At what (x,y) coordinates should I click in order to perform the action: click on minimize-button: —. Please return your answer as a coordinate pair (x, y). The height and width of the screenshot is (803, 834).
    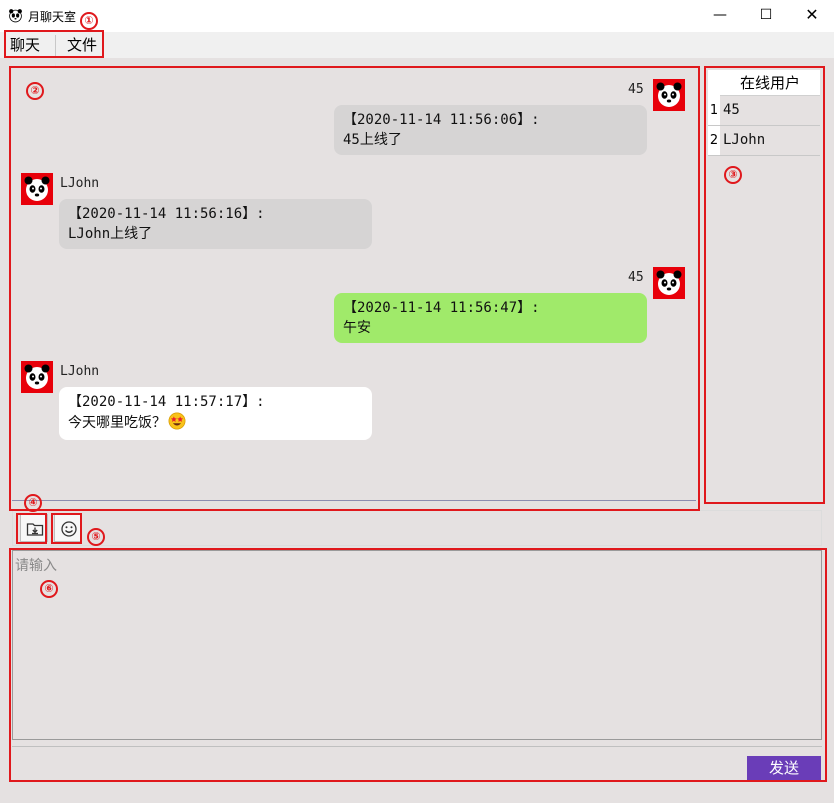
    Looking at the image, I should click on (720, 15).